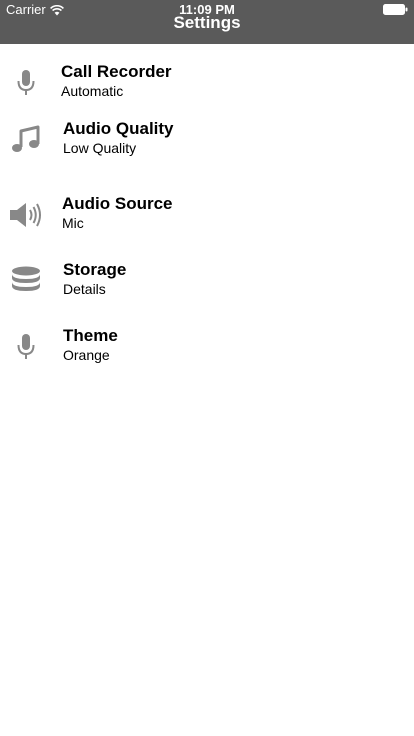 This screenshot has width=414, height=736. What do you see at coordinates (26, 140) in the screenshot?
I see `music-note-icon` at bounding box center [26, 140].